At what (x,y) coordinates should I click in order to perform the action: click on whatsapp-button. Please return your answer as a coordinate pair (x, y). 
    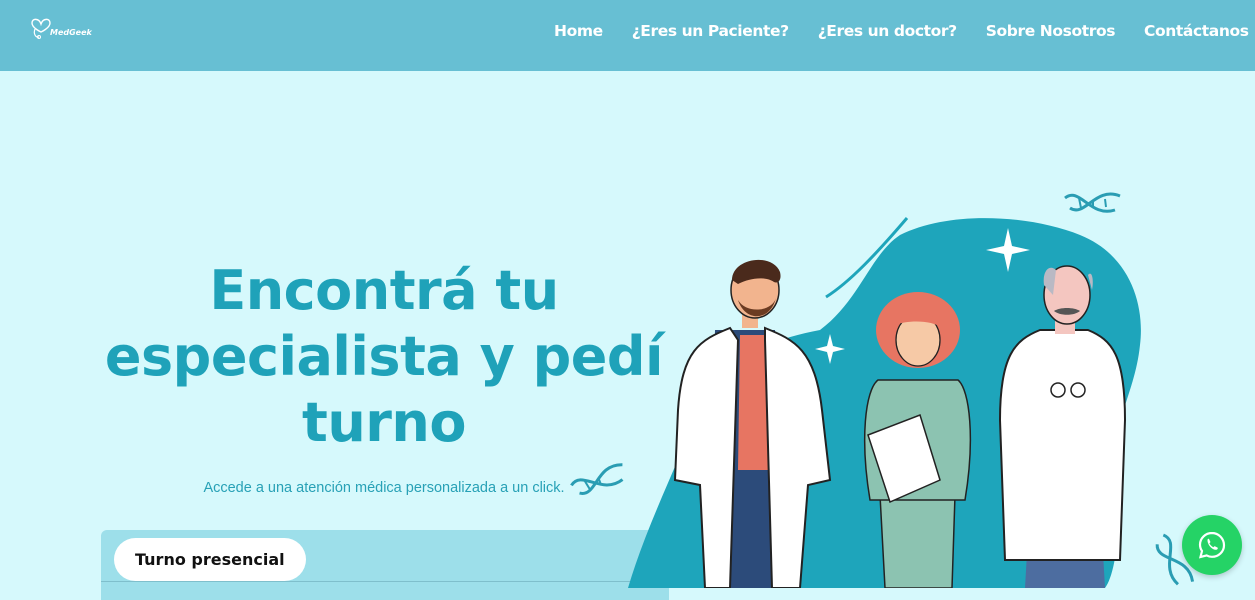
    Looking at the image, I should click on (1212, 545).